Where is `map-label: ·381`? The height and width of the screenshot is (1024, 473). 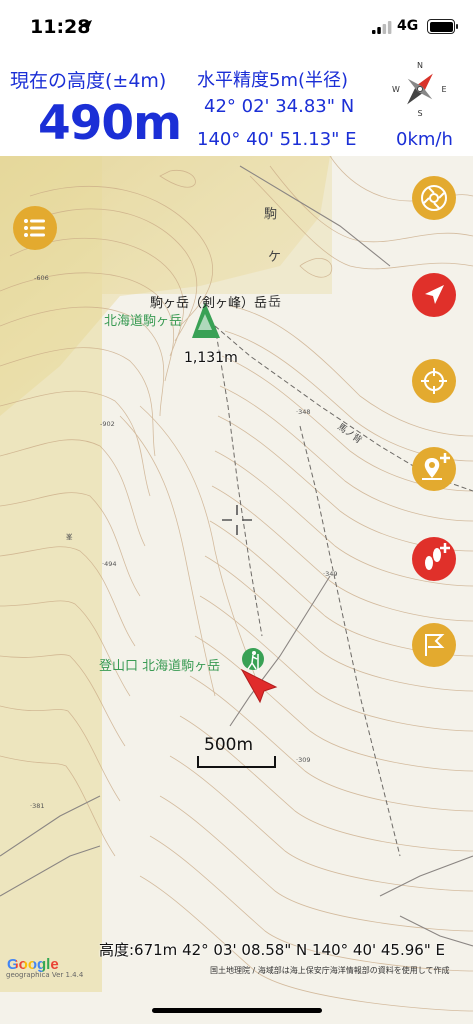
map-label: ·381 is located at coordinates (37, 806).